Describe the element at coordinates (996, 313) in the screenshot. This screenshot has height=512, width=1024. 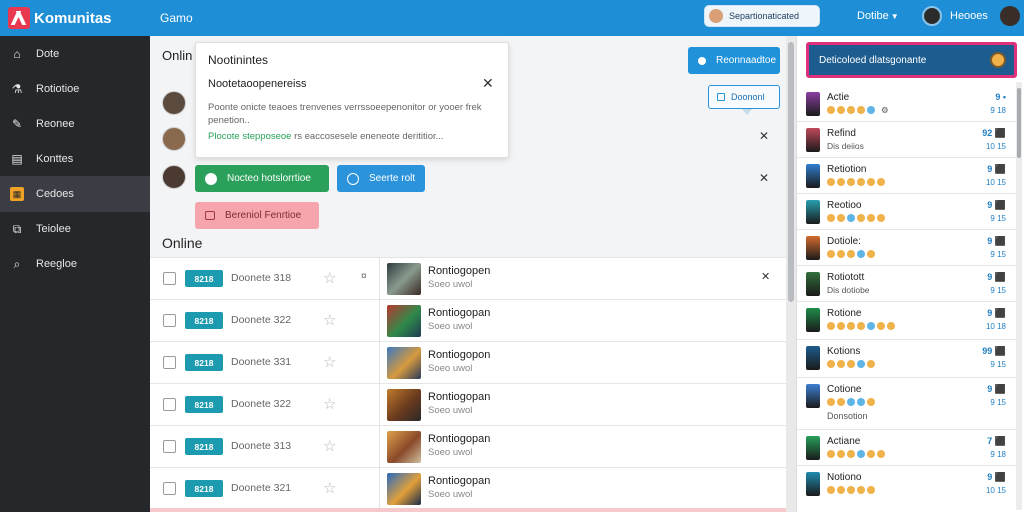
I see `item-value: 9 ⬛` at that location.